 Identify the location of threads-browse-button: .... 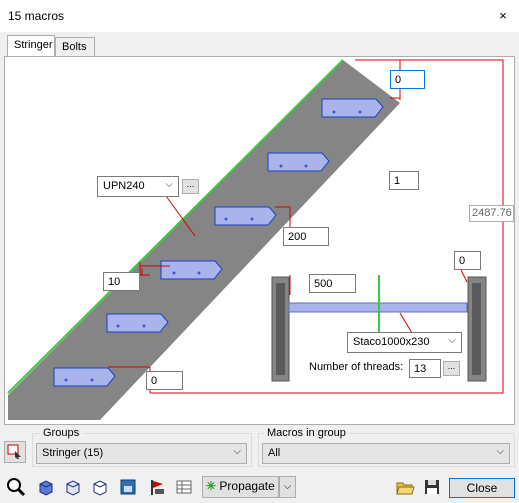
(451, 368).